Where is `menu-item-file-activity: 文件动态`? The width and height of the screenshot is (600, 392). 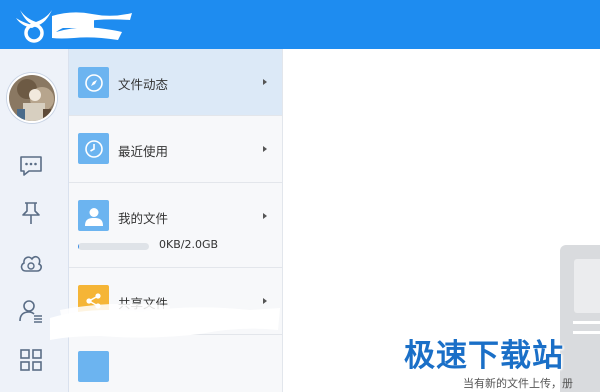 menu-item-file-activity: 文件动态 is located at coordinates (175, 82).